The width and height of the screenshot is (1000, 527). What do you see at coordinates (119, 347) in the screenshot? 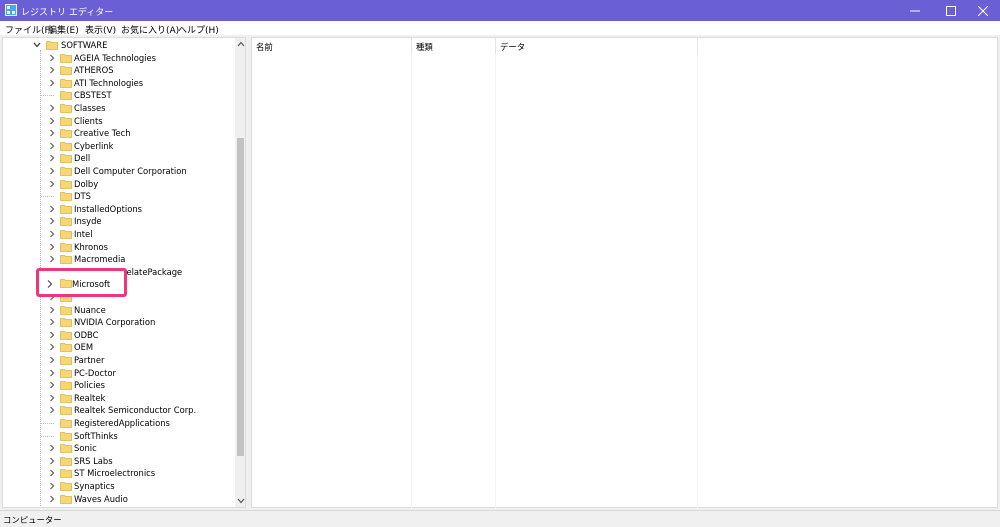
I see `tree-item: OEM` at bounding box center [119, 347].